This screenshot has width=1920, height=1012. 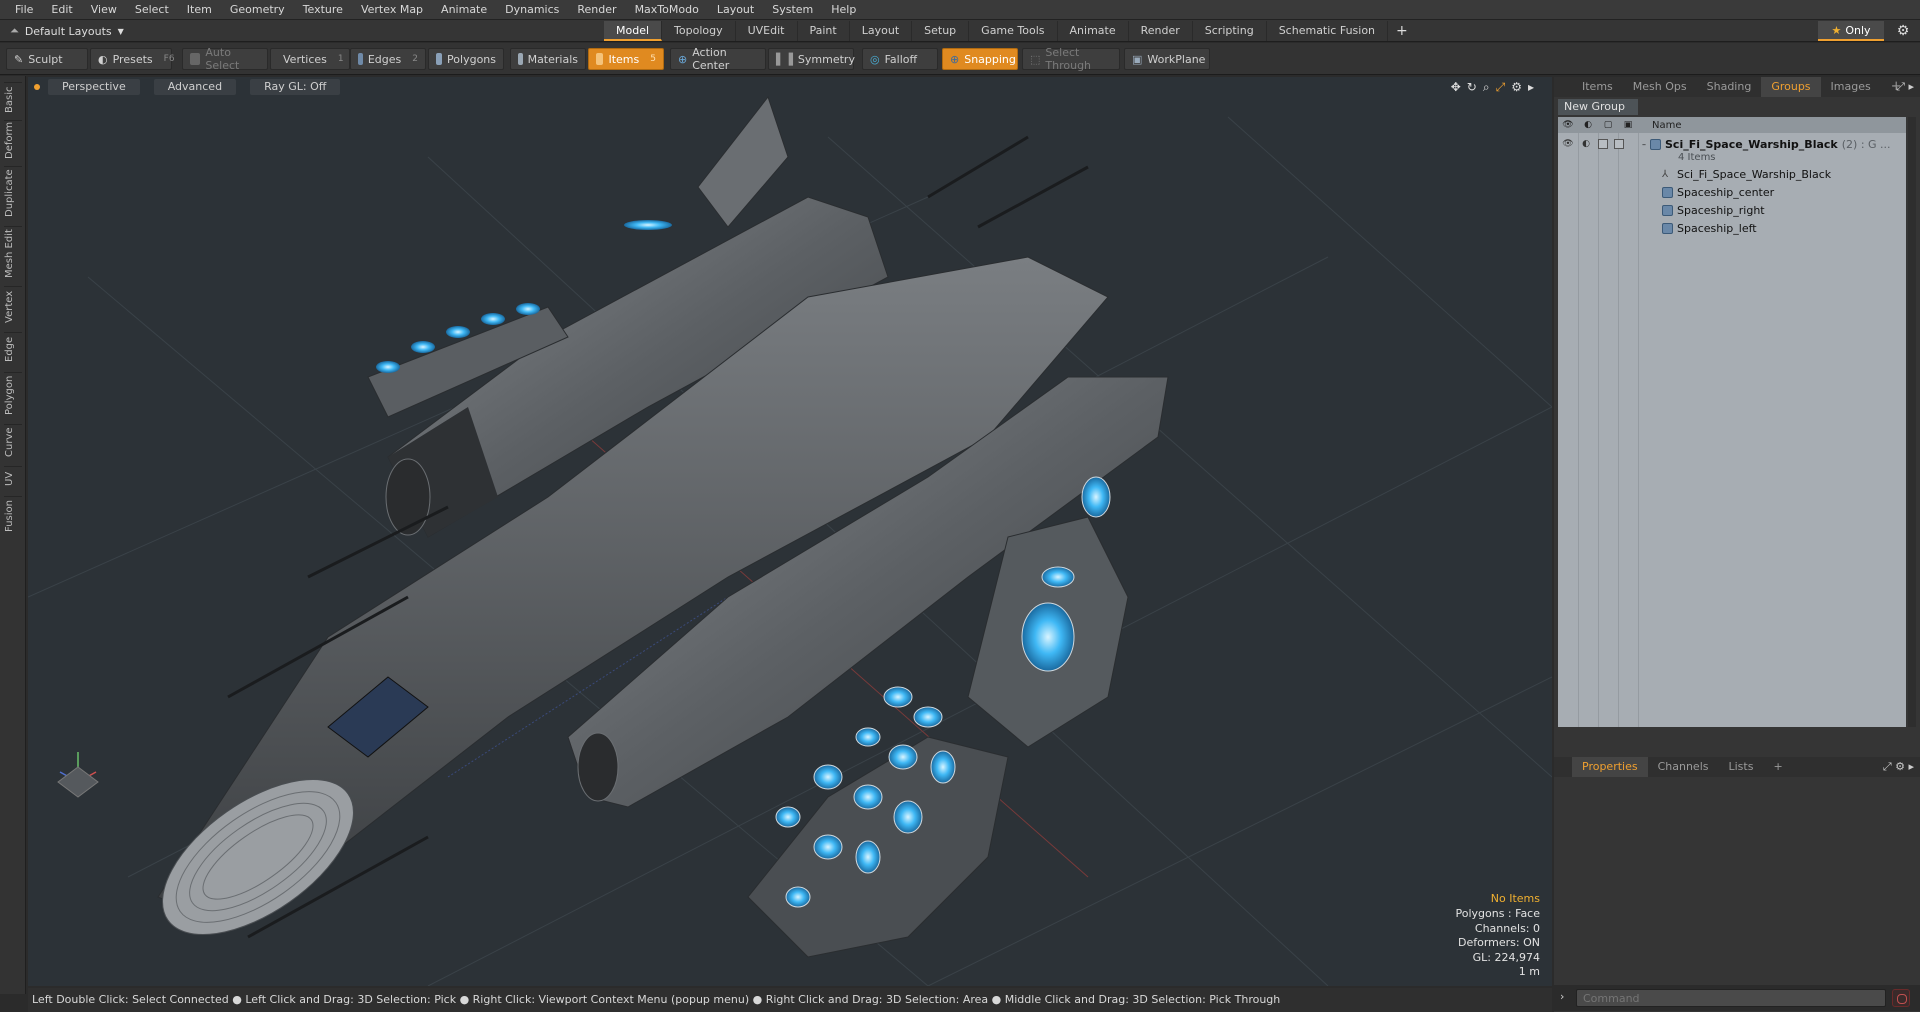 What do you see at coordinates (900, 59) in the screenshot?
I see `falloff-button: ◎ Falloff` at bounding box center [900, 59].